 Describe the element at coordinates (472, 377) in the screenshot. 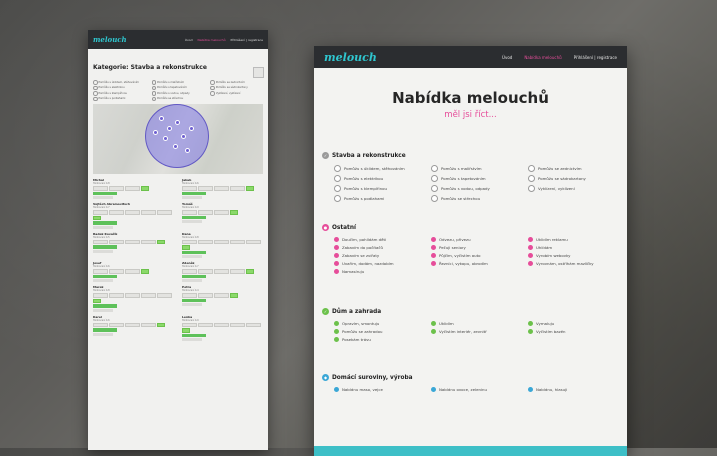

I see `category-heading: ◆ Domácí suroviny, výroba` at that location.